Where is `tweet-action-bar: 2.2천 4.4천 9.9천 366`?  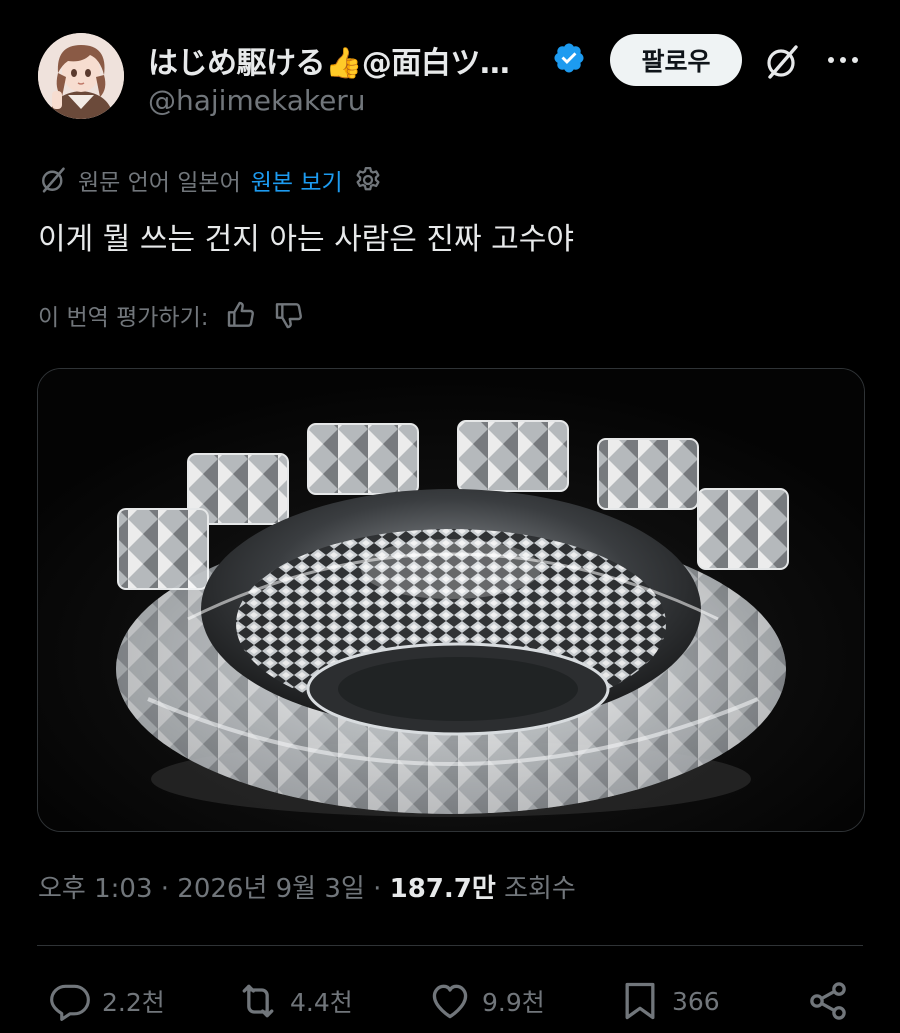
tweet-action-bar: 2.2천 4.4천 9.9천 366 is located at coordinates (450, 1001).